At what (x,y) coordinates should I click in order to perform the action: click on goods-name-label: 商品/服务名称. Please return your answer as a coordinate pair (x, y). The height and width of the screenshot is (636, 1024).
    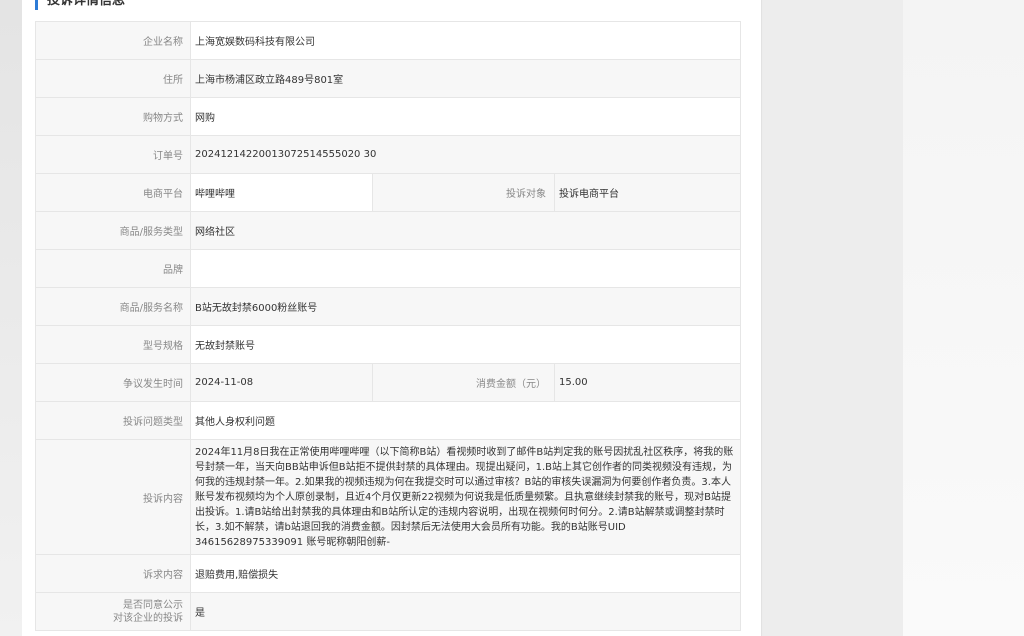
    Looking at the image, I should click on (113, 306).